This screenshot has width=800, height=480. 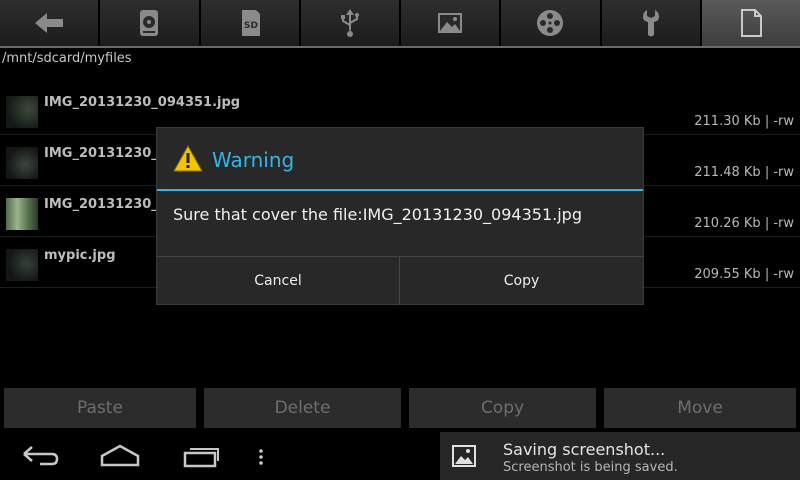 I want to click on recent-apps-icon, so click(x=201, y=456).